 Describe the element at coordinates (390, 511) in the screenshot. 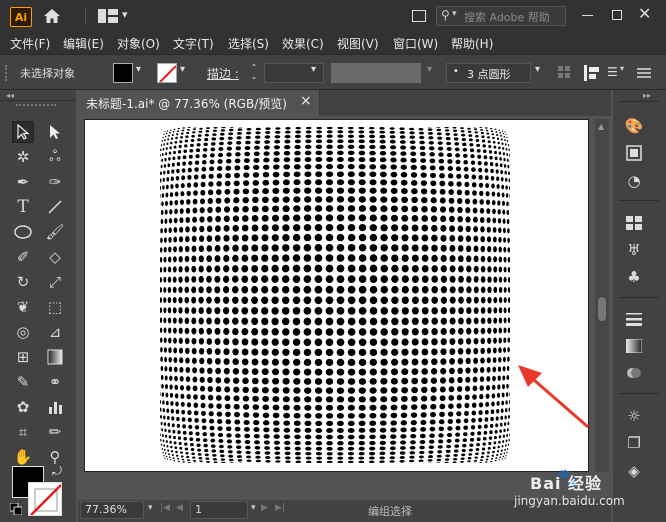

I see `current-tool-status: 编组选择` at that location.